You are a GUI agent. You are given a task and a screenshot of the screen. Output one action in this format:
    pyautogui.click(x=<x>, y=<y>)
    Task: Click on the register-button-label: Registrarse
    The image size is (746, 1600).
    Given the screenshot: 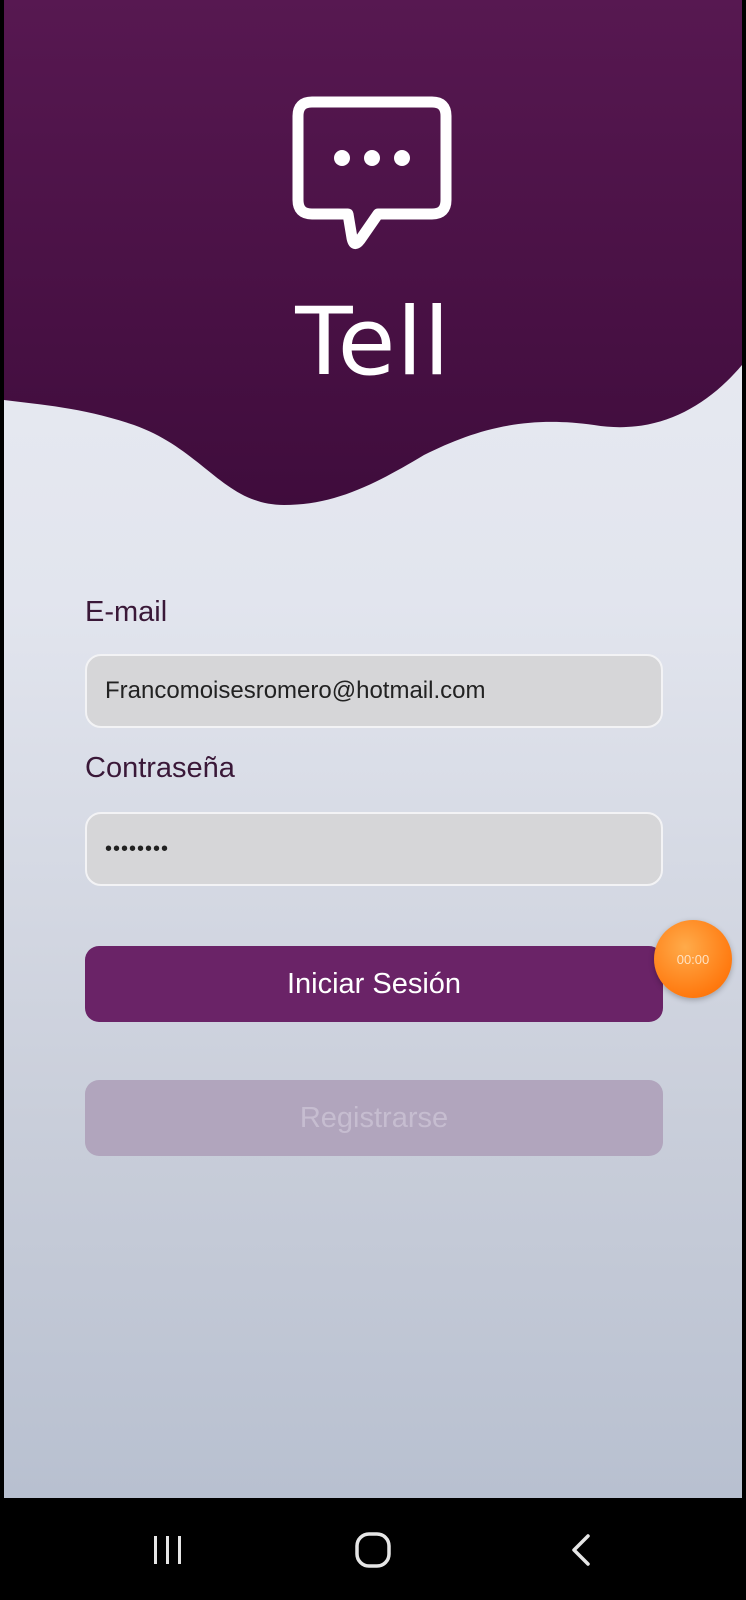 What is the action you would take?
    pyautogui.click(x=374, y=1117)
    